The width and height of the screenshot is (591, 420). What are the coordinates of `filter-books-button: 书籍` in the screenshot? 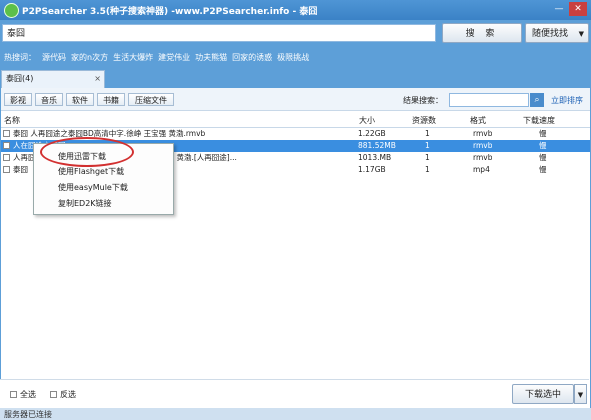 It's located at (111, 99).